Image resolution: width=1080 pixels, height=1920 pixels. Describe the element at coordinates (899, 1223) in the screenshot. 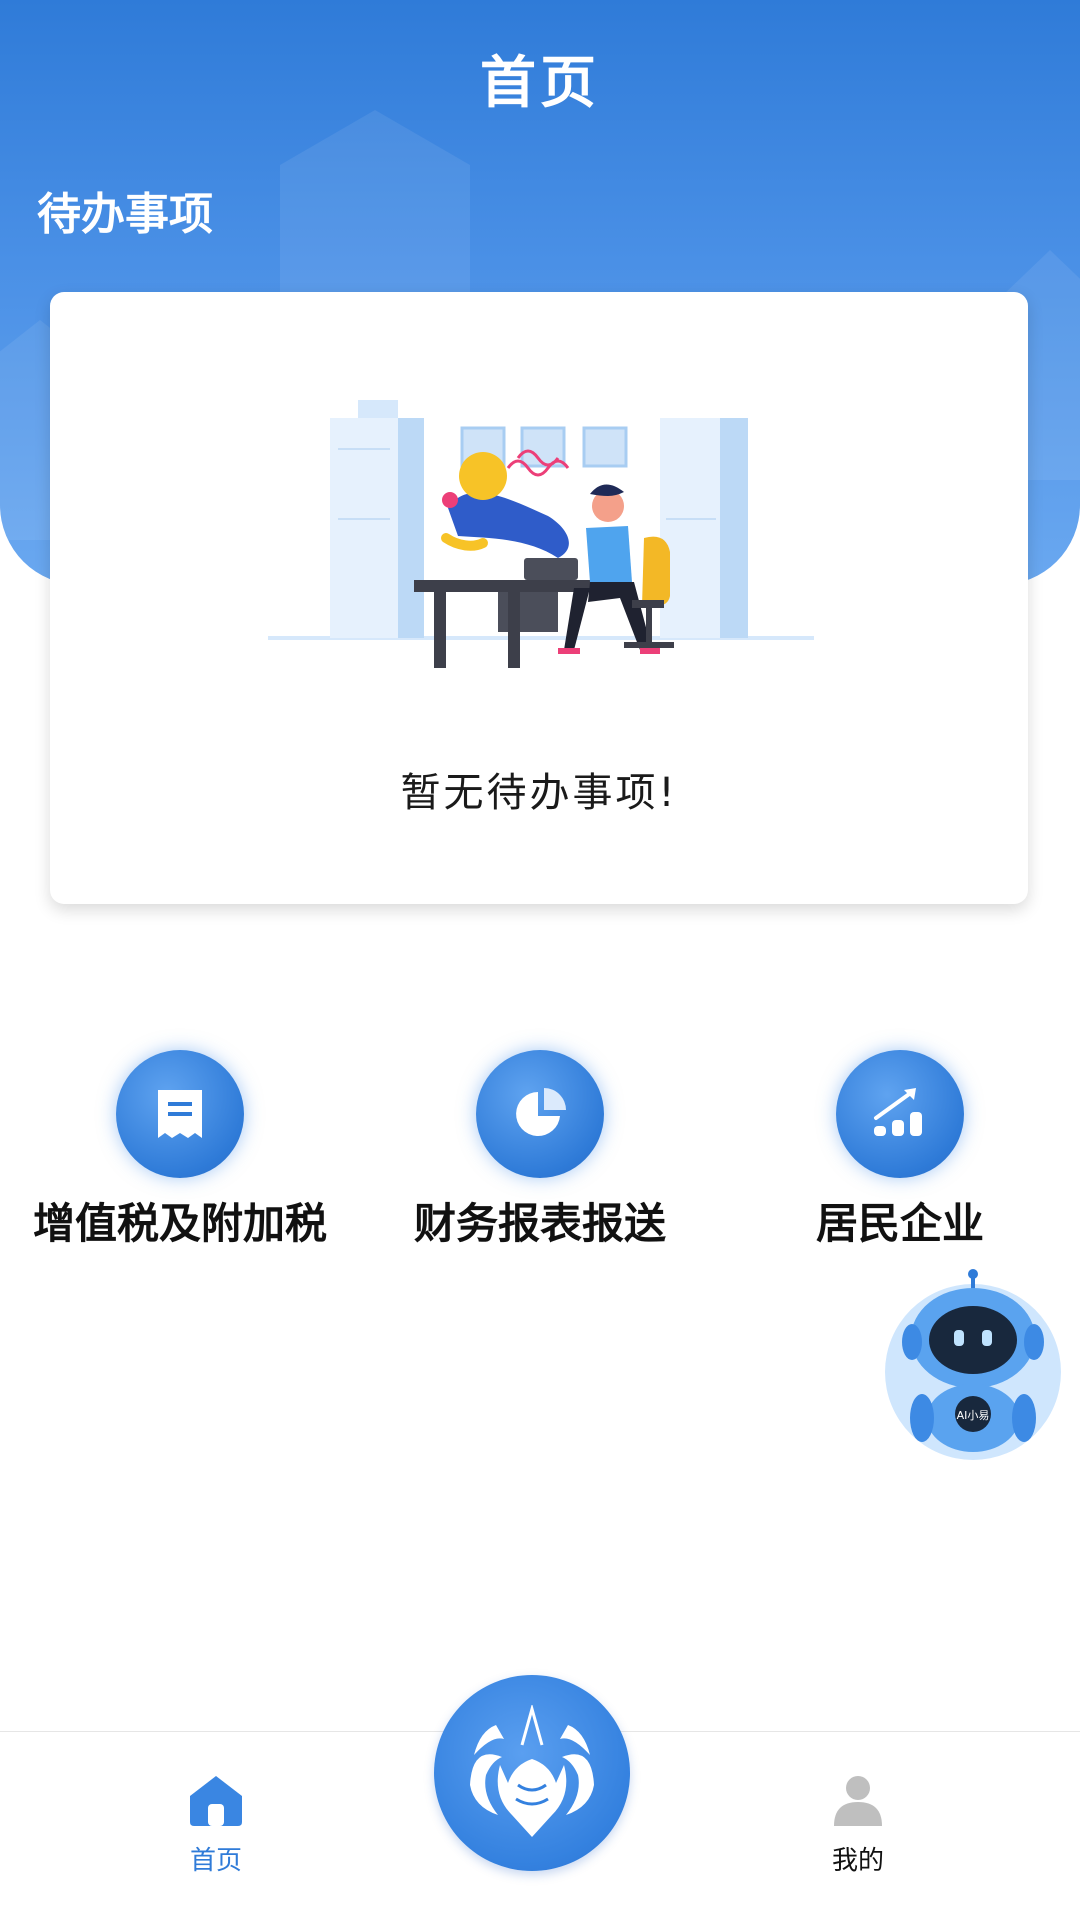

I see `action-label: 居民企业` at that location.